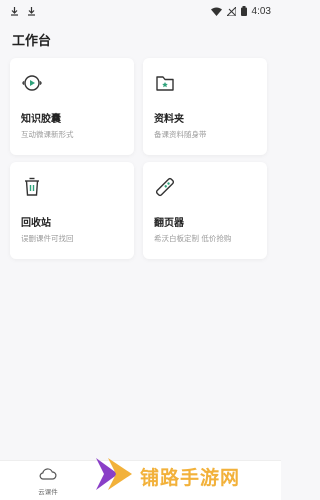 The height and width of the screenshot is (500, 320). What do you see at coordinates (23, 11) in the screenshot?
I see `status-left` at bounding box center [23, 11].